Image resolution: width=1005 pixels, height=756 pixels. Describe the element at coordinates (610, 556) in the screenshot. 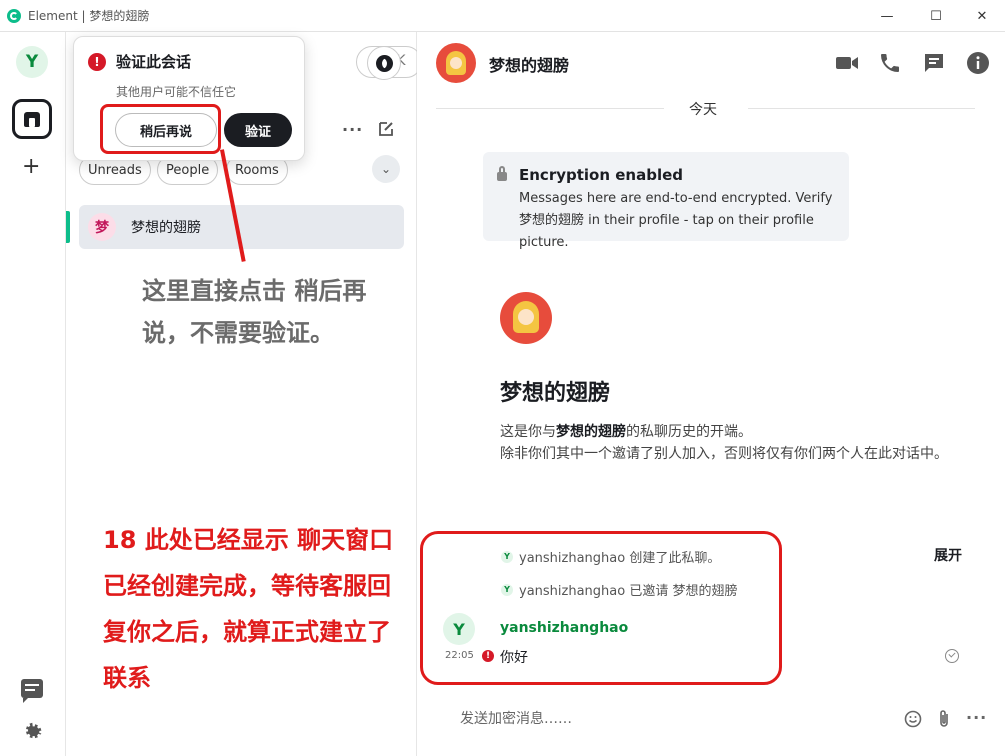

I see `timeline-event: Y yanshizhanghao 创建了此私聊。` at that location.